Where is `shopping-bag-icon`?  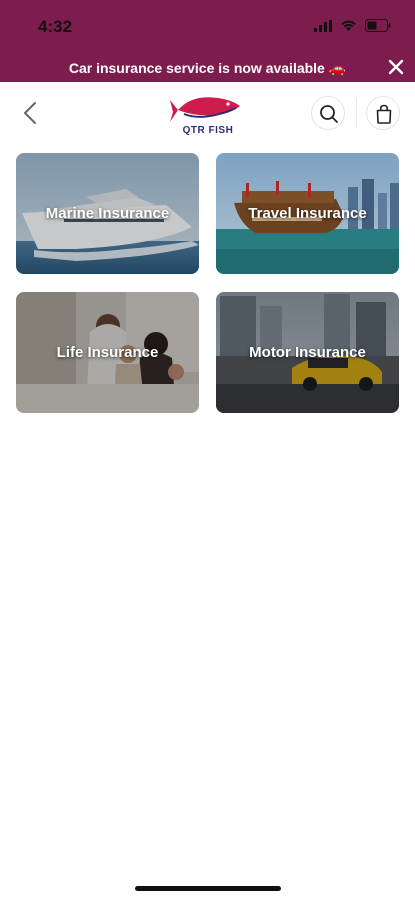 shopping-bag-icon is located at coordinates (384, 114).